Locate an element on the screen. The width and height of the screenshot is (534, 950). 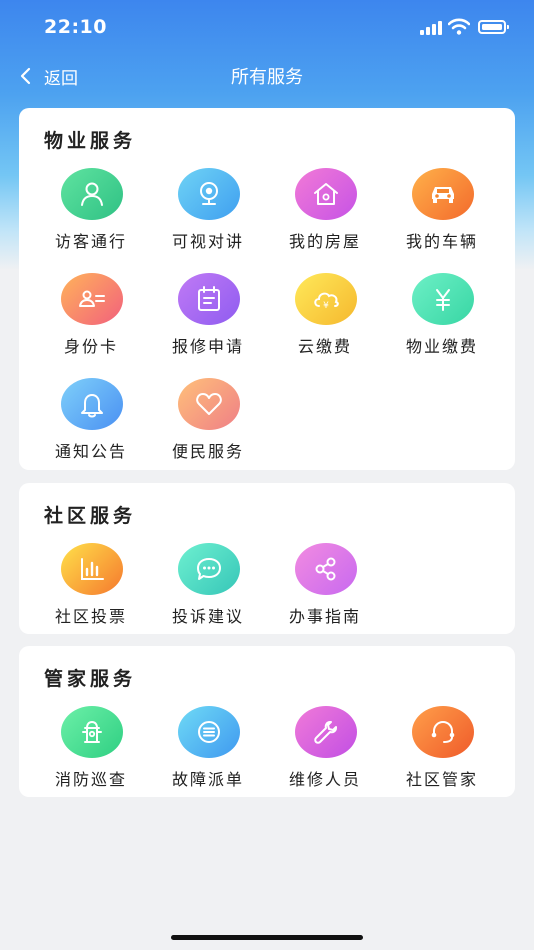
section-card-community: 社区服务 社区投票 投诉建议 办事指南 is located at coordinates (267, 558).